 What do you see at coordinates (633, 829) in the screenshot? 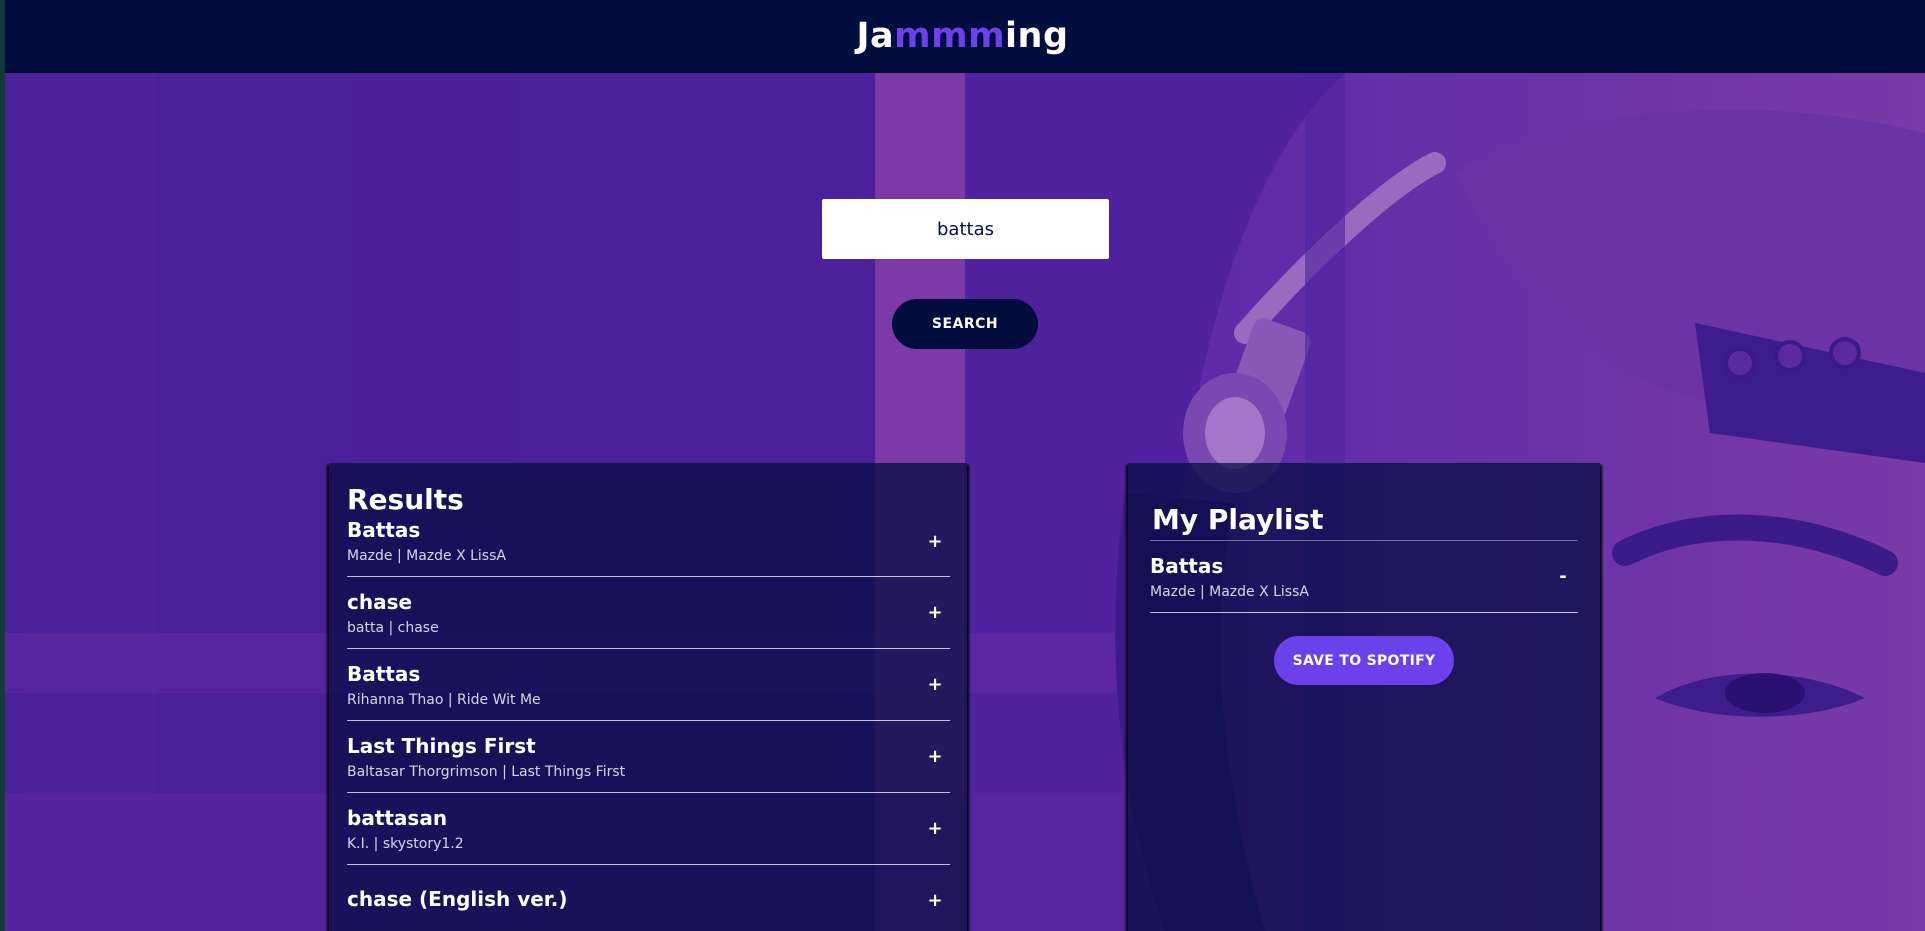
I see `track-info: battasan K.I. | skystory1.2` at bounding box center [633, 829].